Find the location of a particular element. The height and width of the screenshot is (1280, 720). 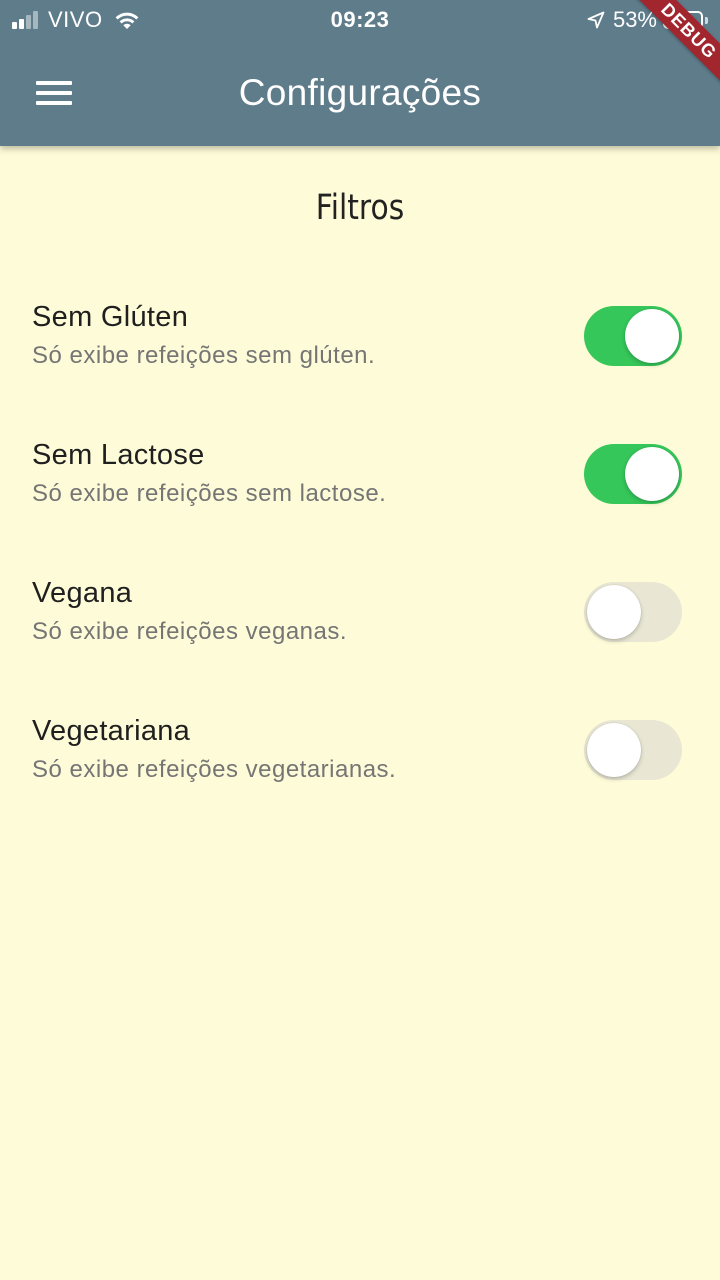

section-title: Filtros is located at coordinates (360, 208).